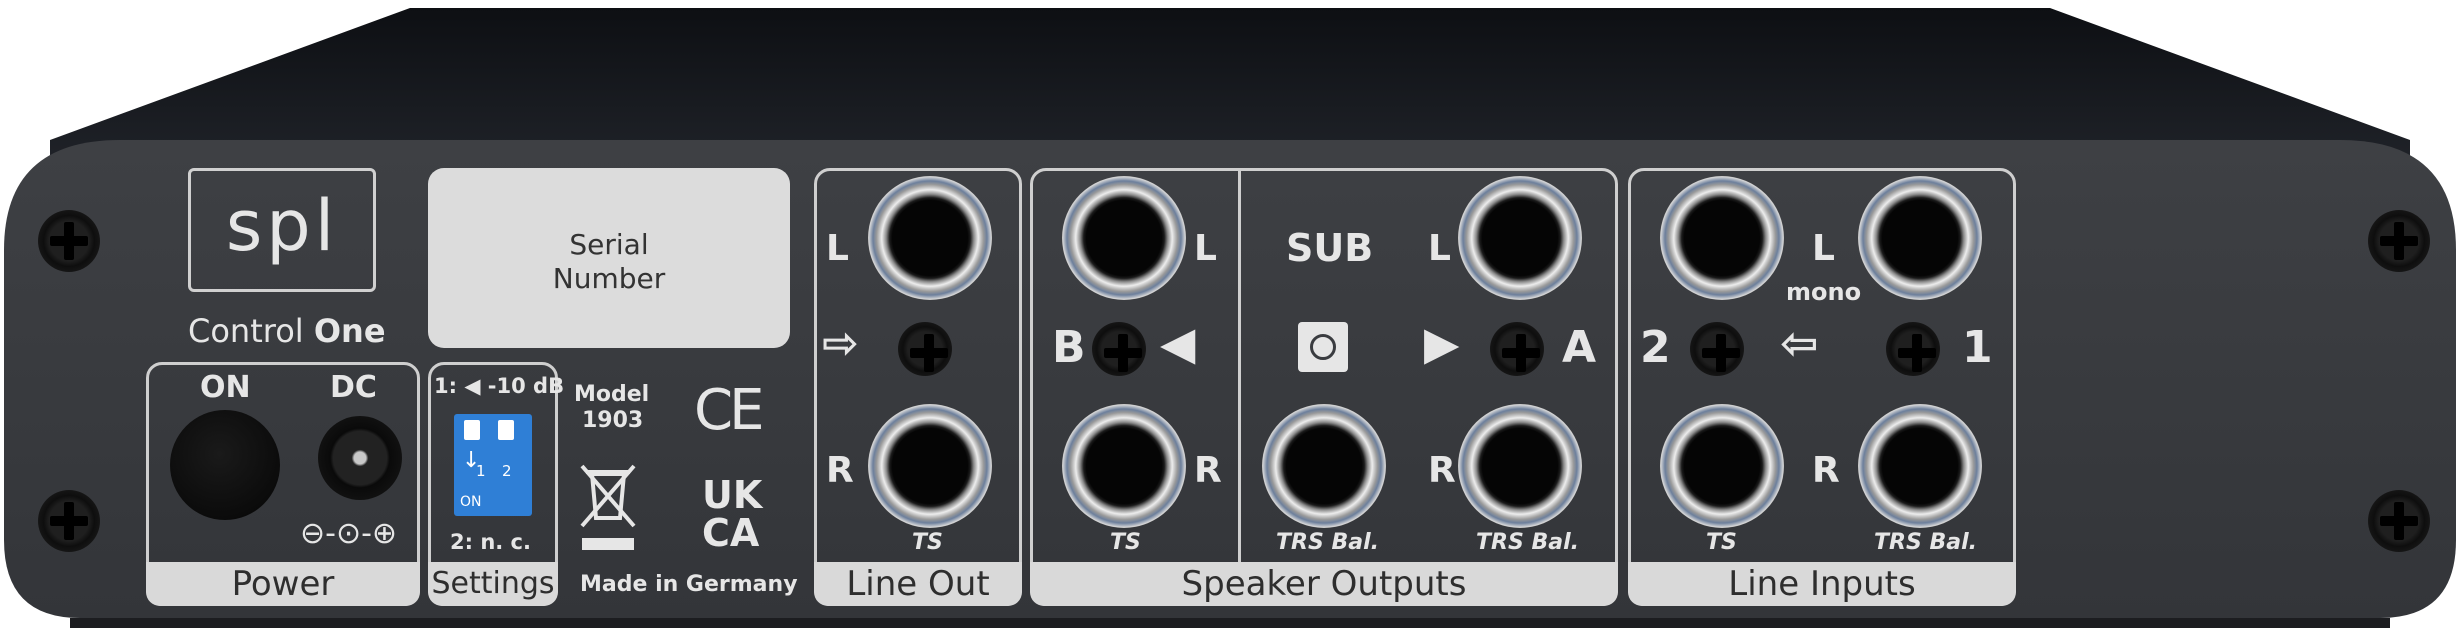  I want to click on ce-mark: CE, so click(729, 410).